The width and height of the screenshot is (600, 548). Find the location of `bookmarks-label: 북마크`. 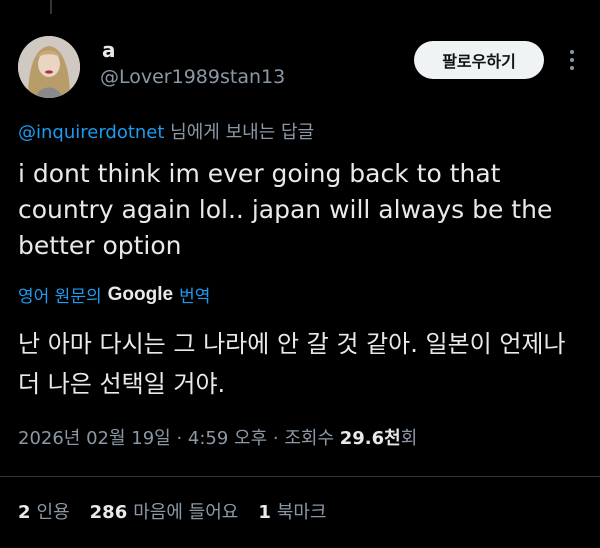

bookmarks-label: 북마크 is located at coordinates (301, 512).